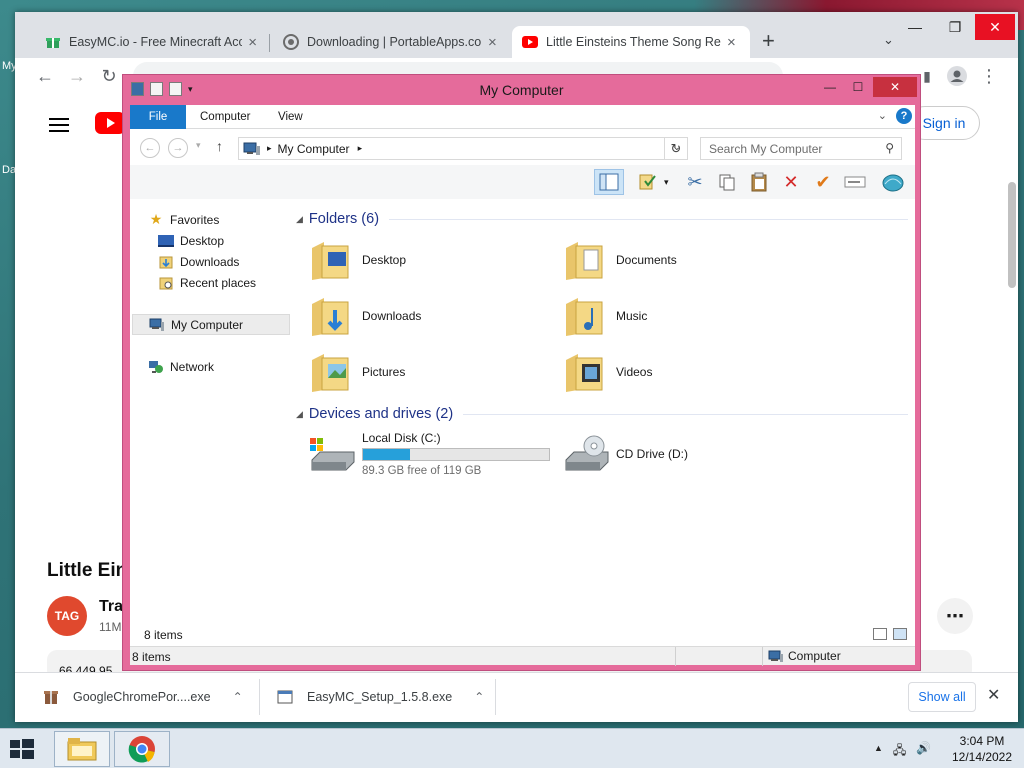 This screenshot has width=1024, height=768. Describe the element at coordinates (791, 182) in the screenshot. I see `delete-icon: ✕` at that location.